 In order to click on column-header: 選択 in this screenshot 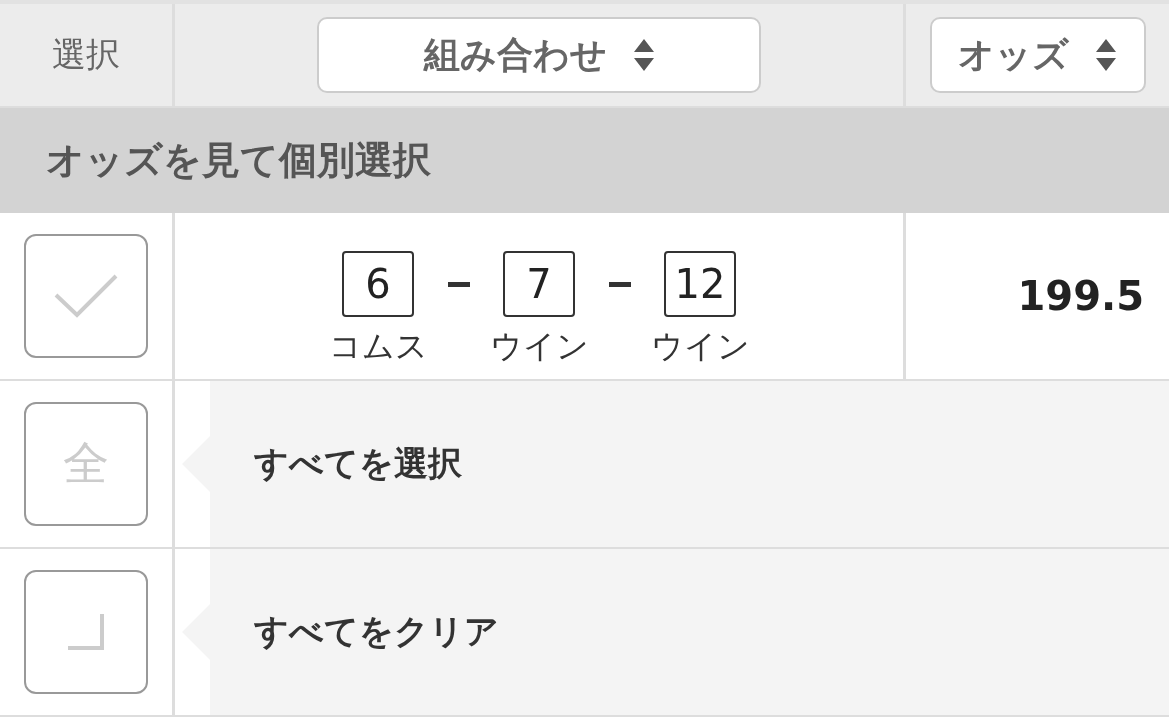, I will do `click(86, 54)`.